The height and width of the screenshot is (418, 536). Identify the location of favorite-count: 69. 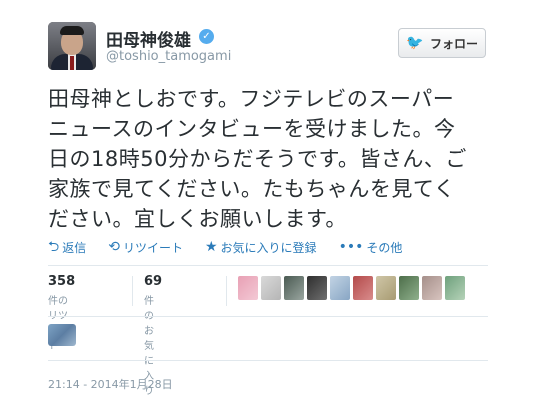
(153, 281).